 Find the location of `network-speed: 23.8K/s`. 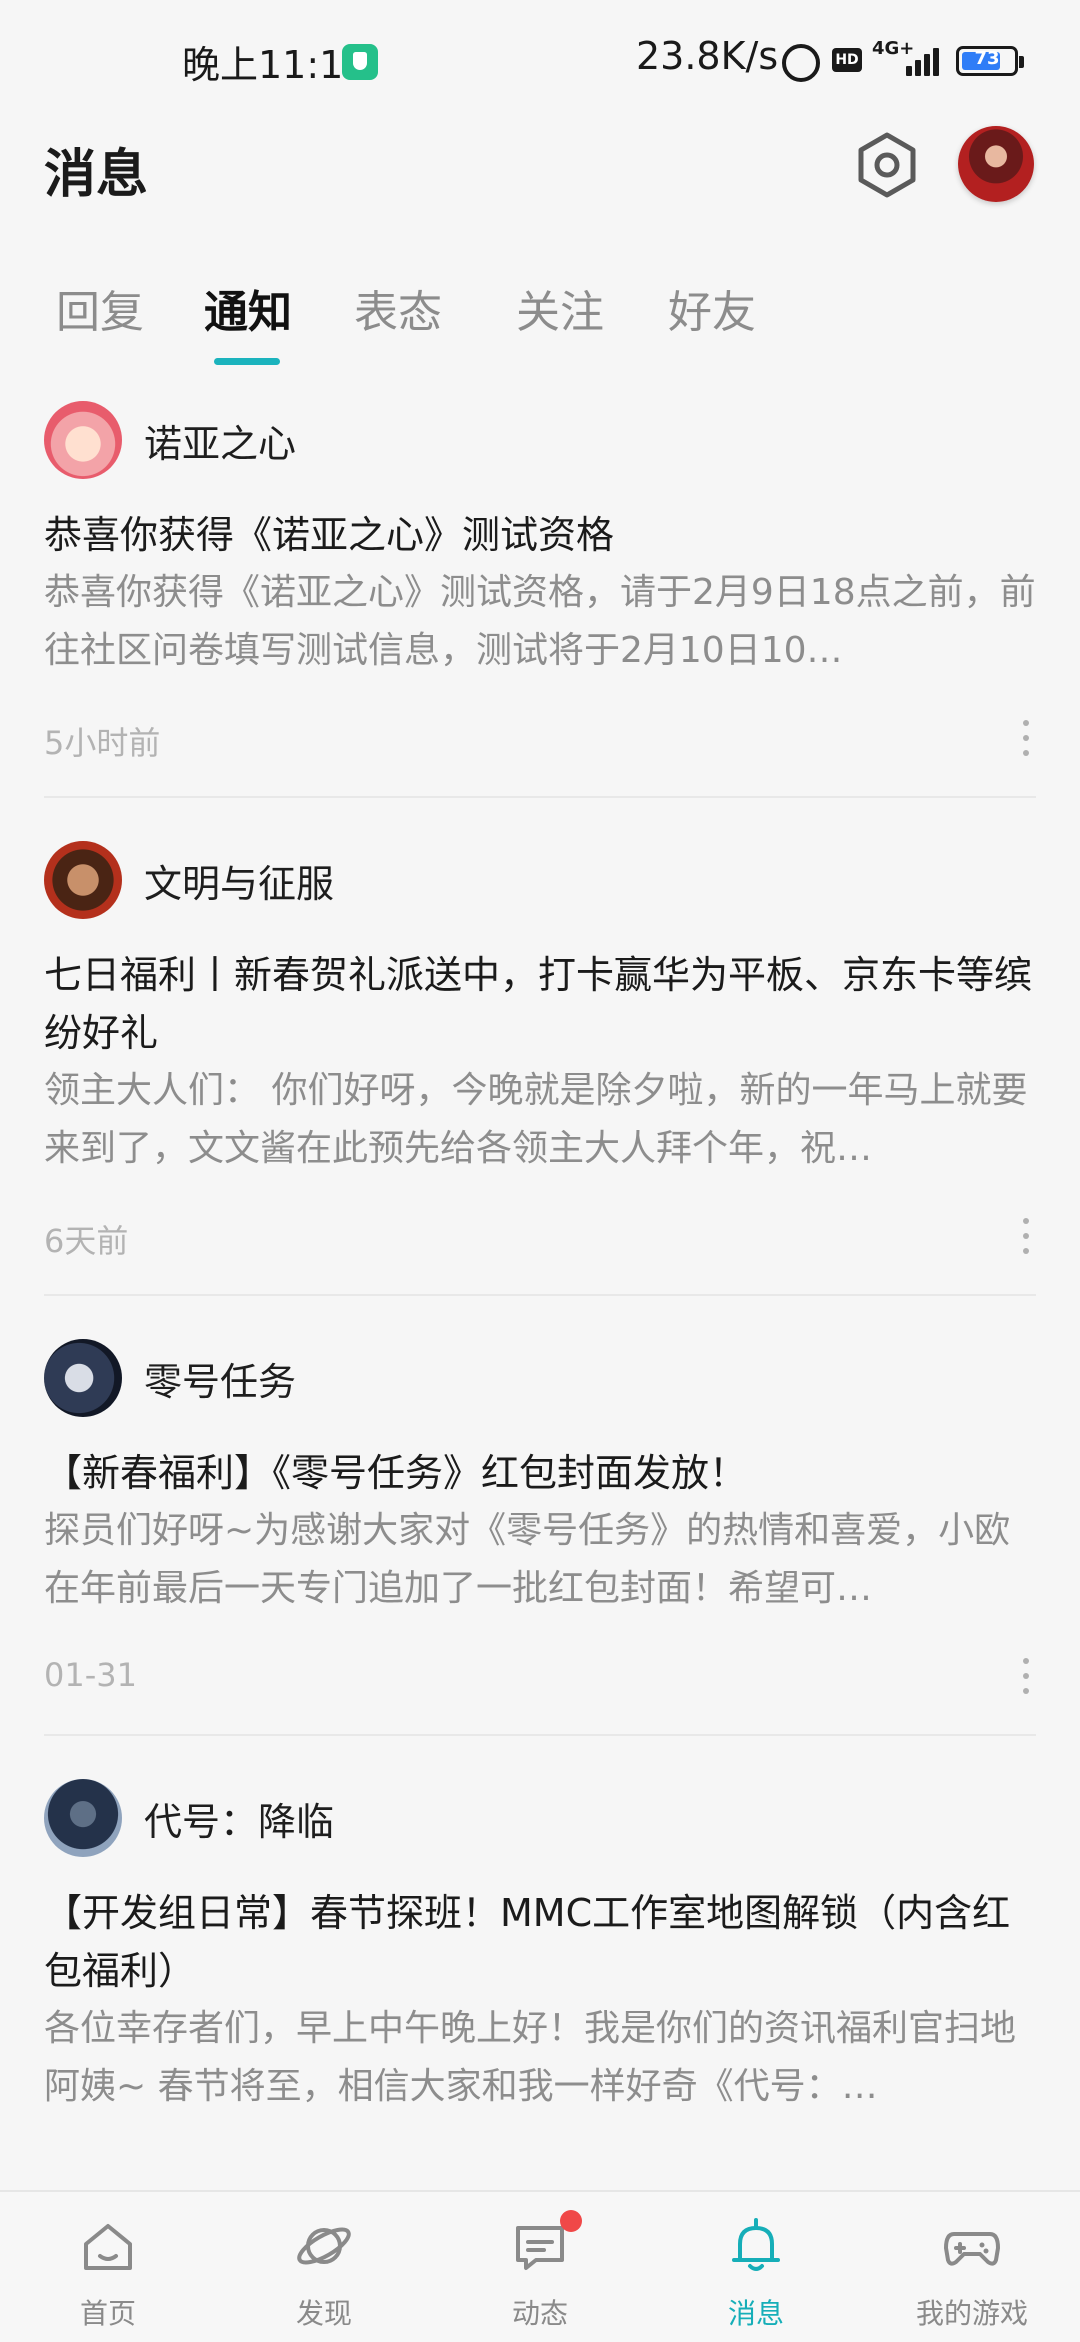

network-speed: 23.8K/s is located at coordinates (707, 56).